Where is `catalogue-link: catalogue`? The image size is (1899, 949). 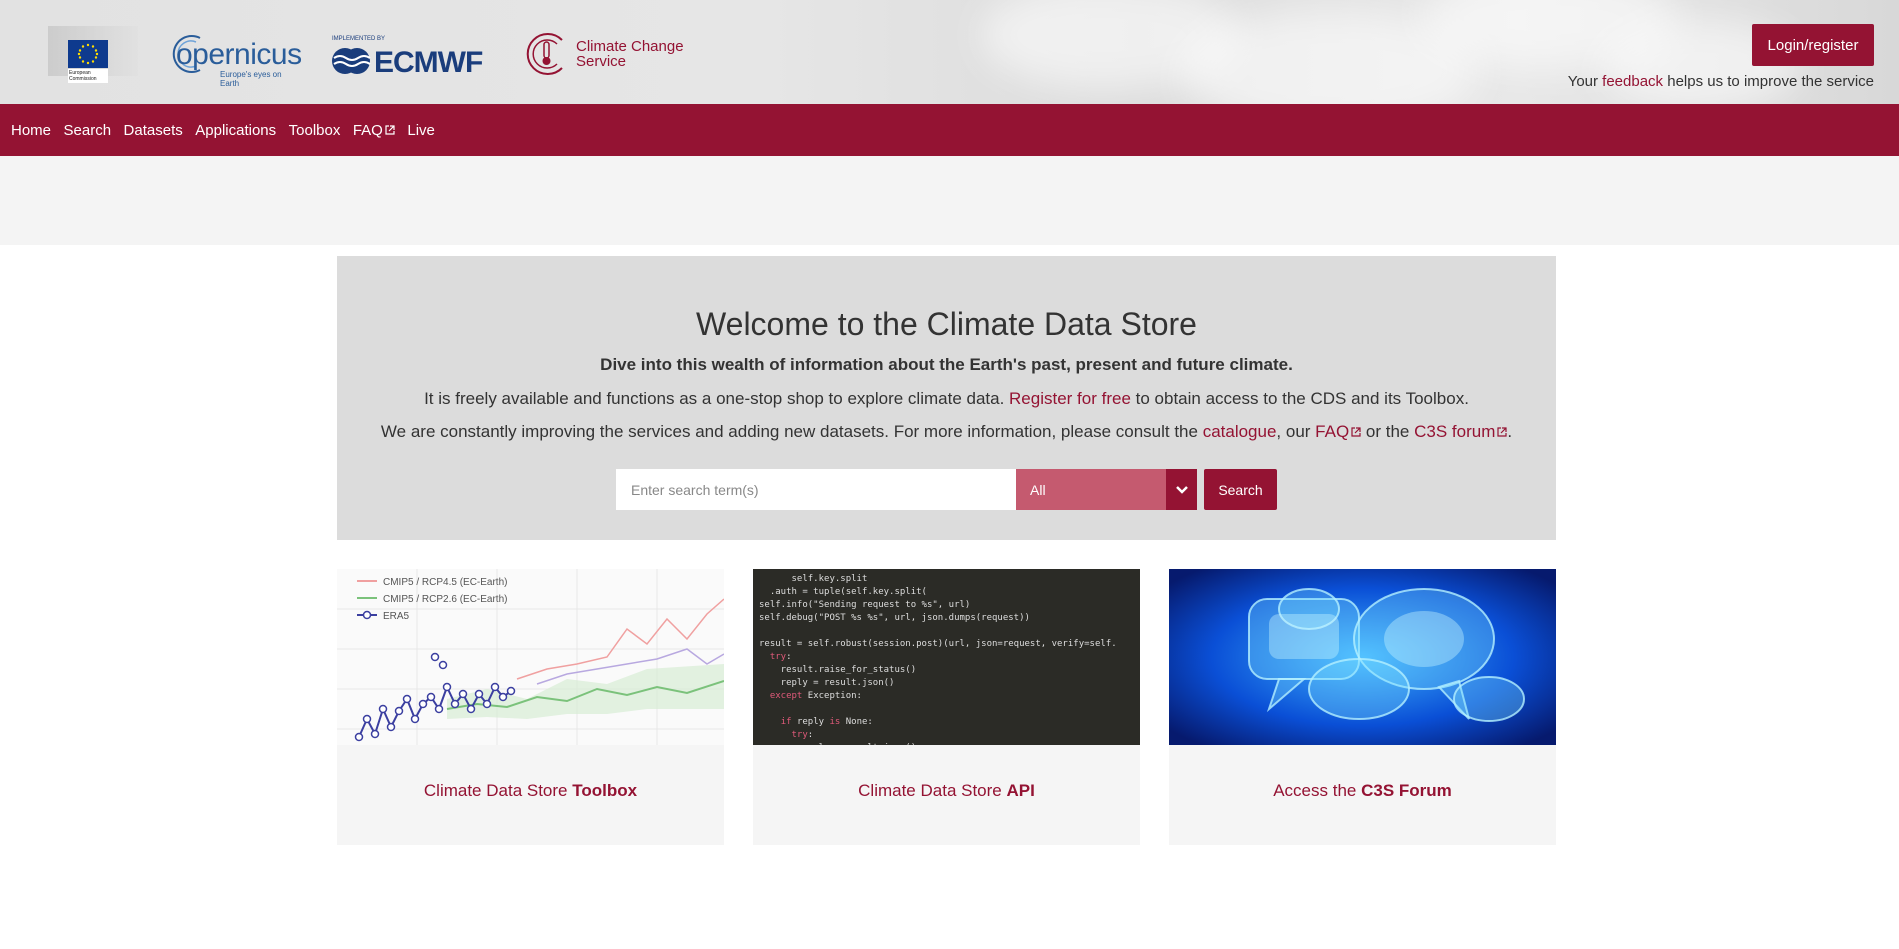
catalogue-link: catalogue is located at coordinates (1240, 431).